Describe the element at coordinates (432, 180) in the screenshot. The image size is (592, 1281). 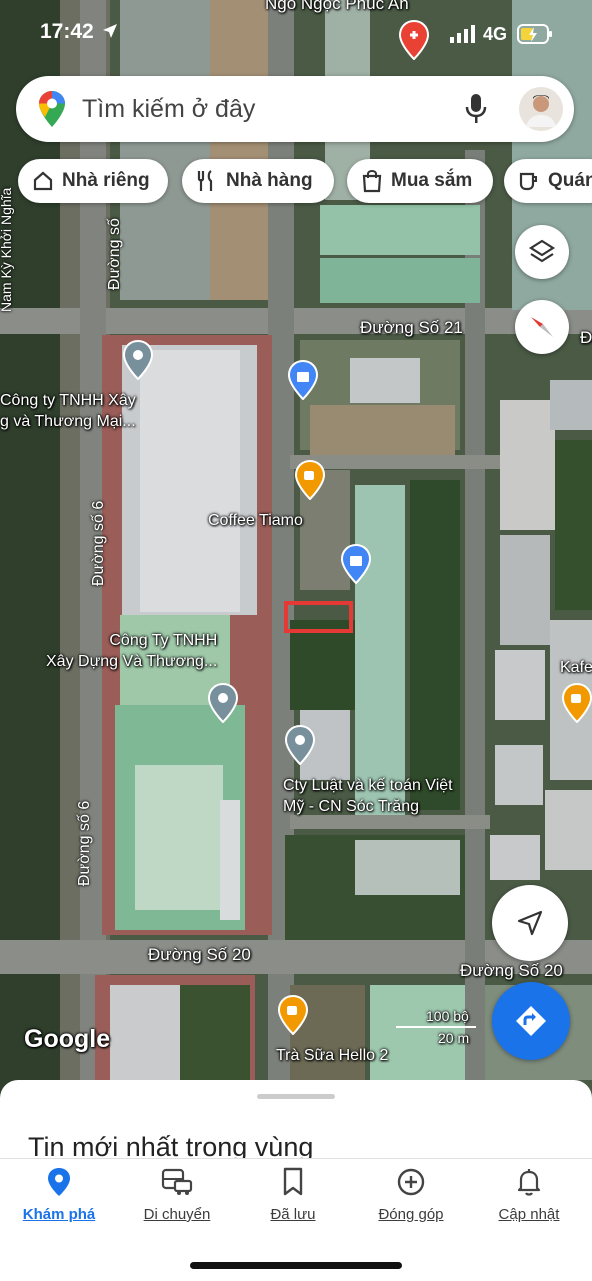
I see `chip-label: Mua sắm` at that location.